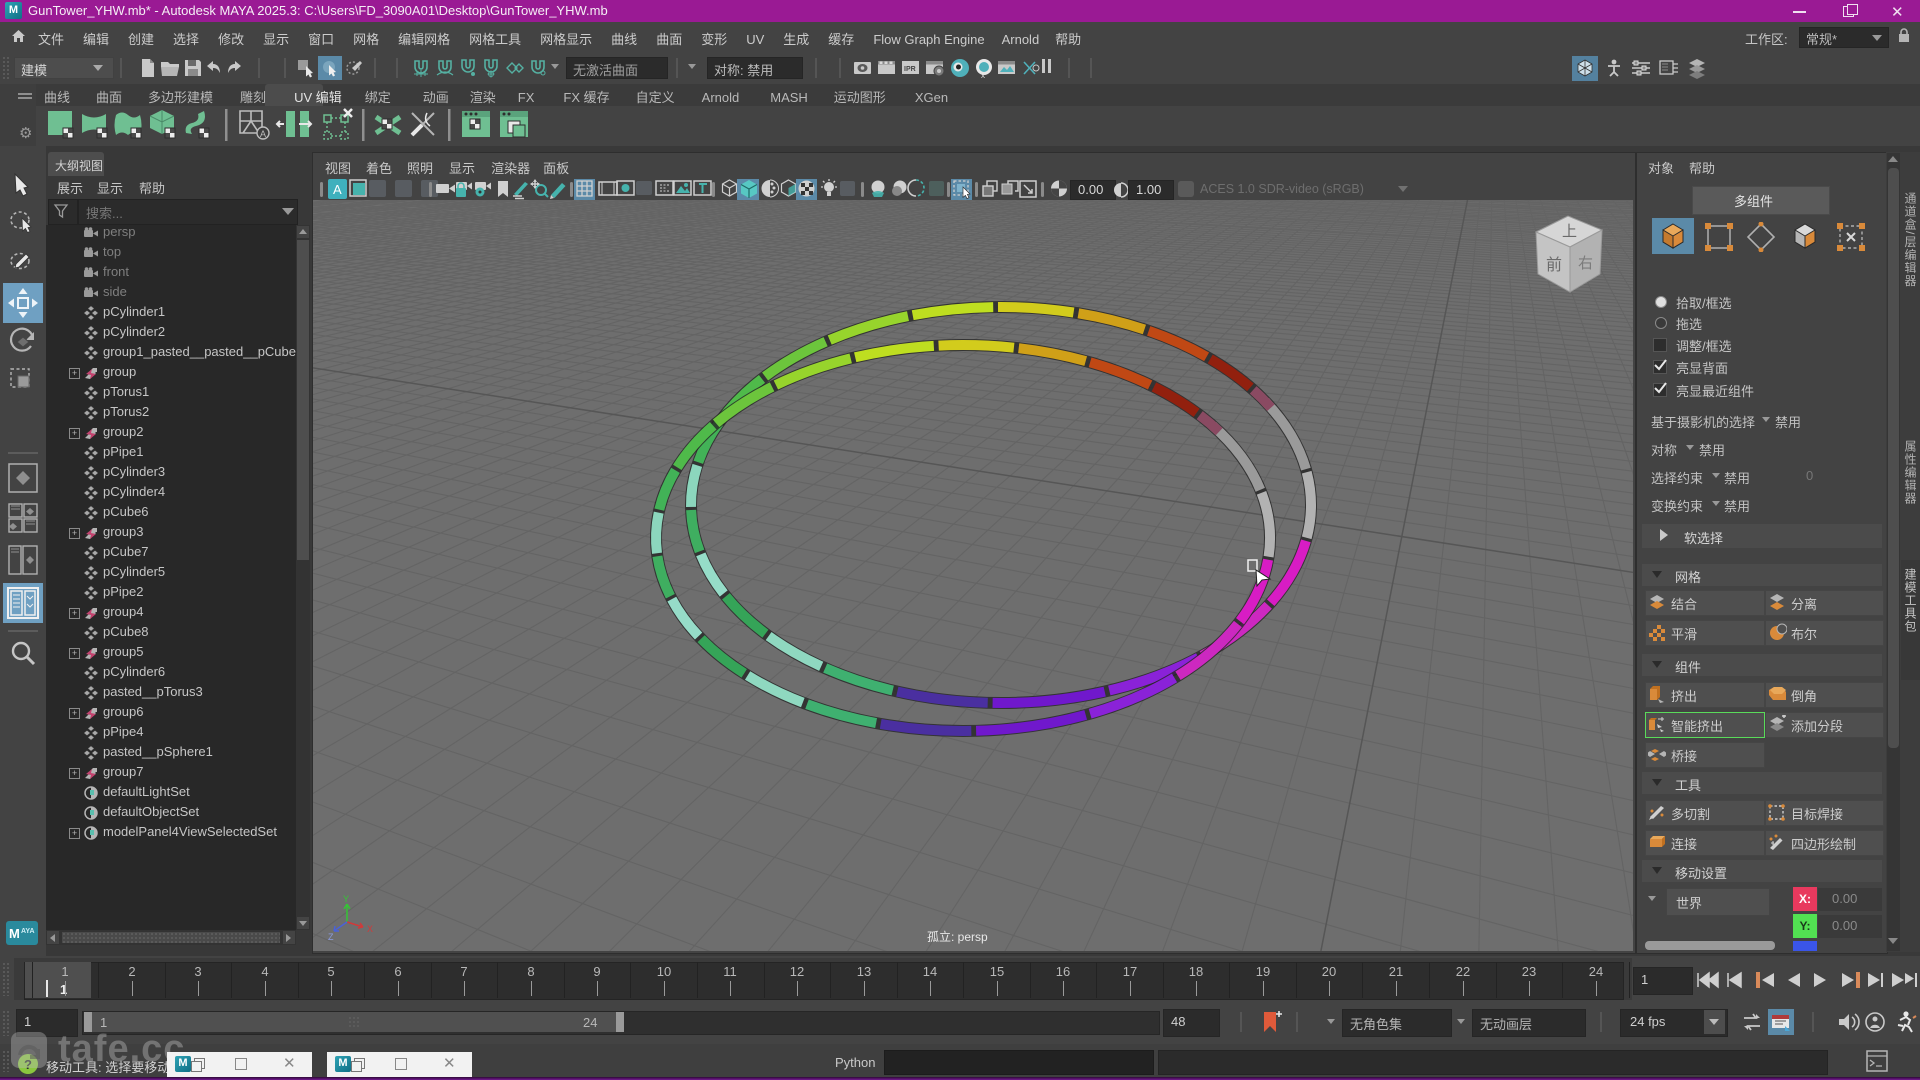 The image size is (1920, 1080). What do you see at coordinates (910, 69) in the screenshot?
I see `svg-text: IPR` at bounding box center [910, 69].